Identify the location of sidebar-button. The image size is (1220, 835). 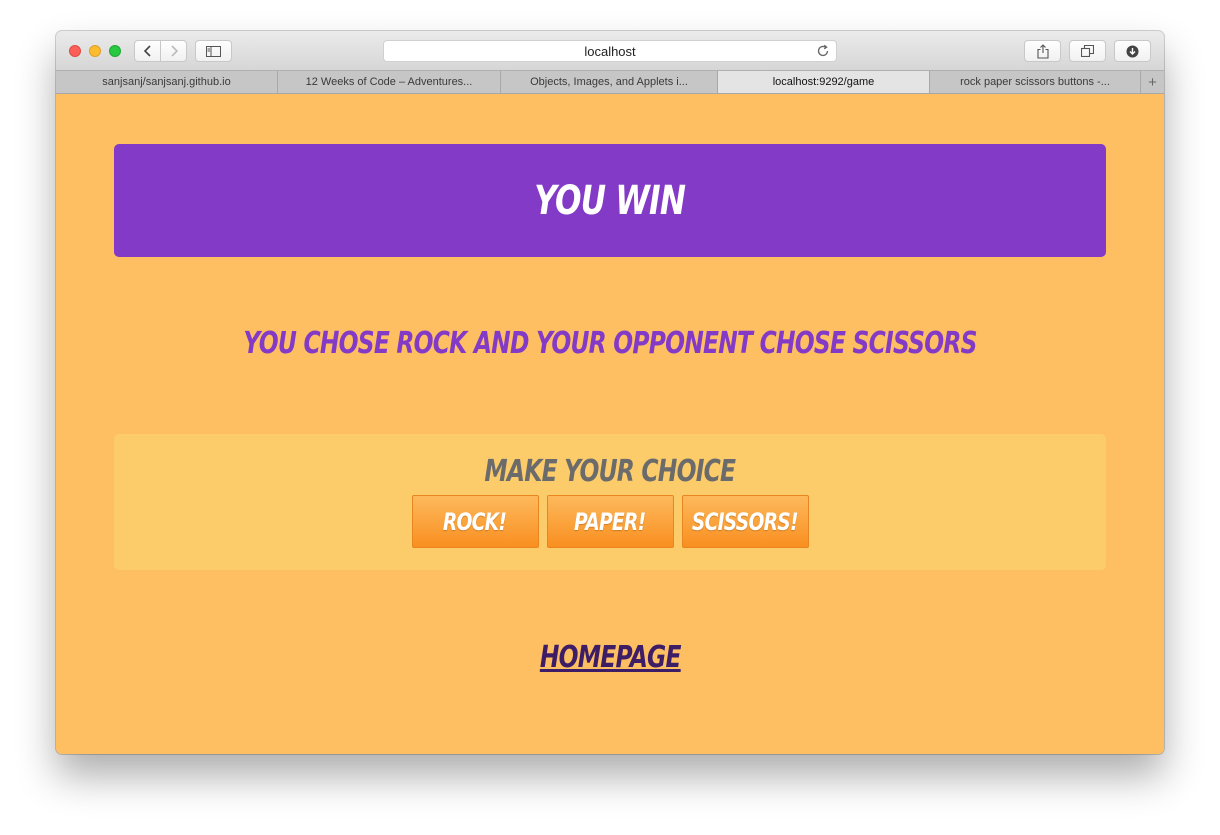
(213, 51).